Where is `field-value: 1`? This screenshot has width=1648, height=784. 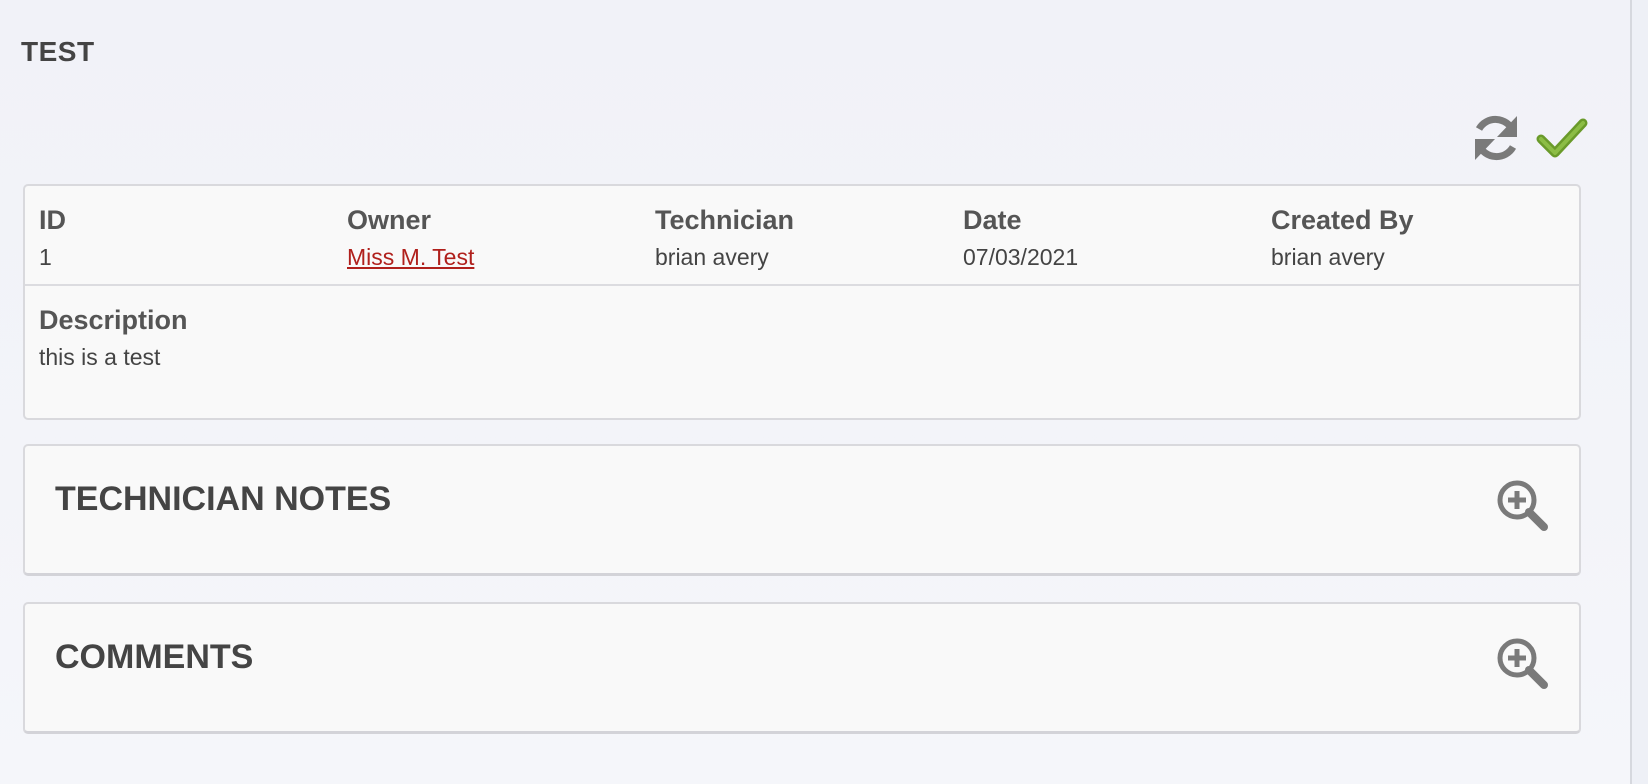
field-value: 1 is located at coordinates (45, 257).